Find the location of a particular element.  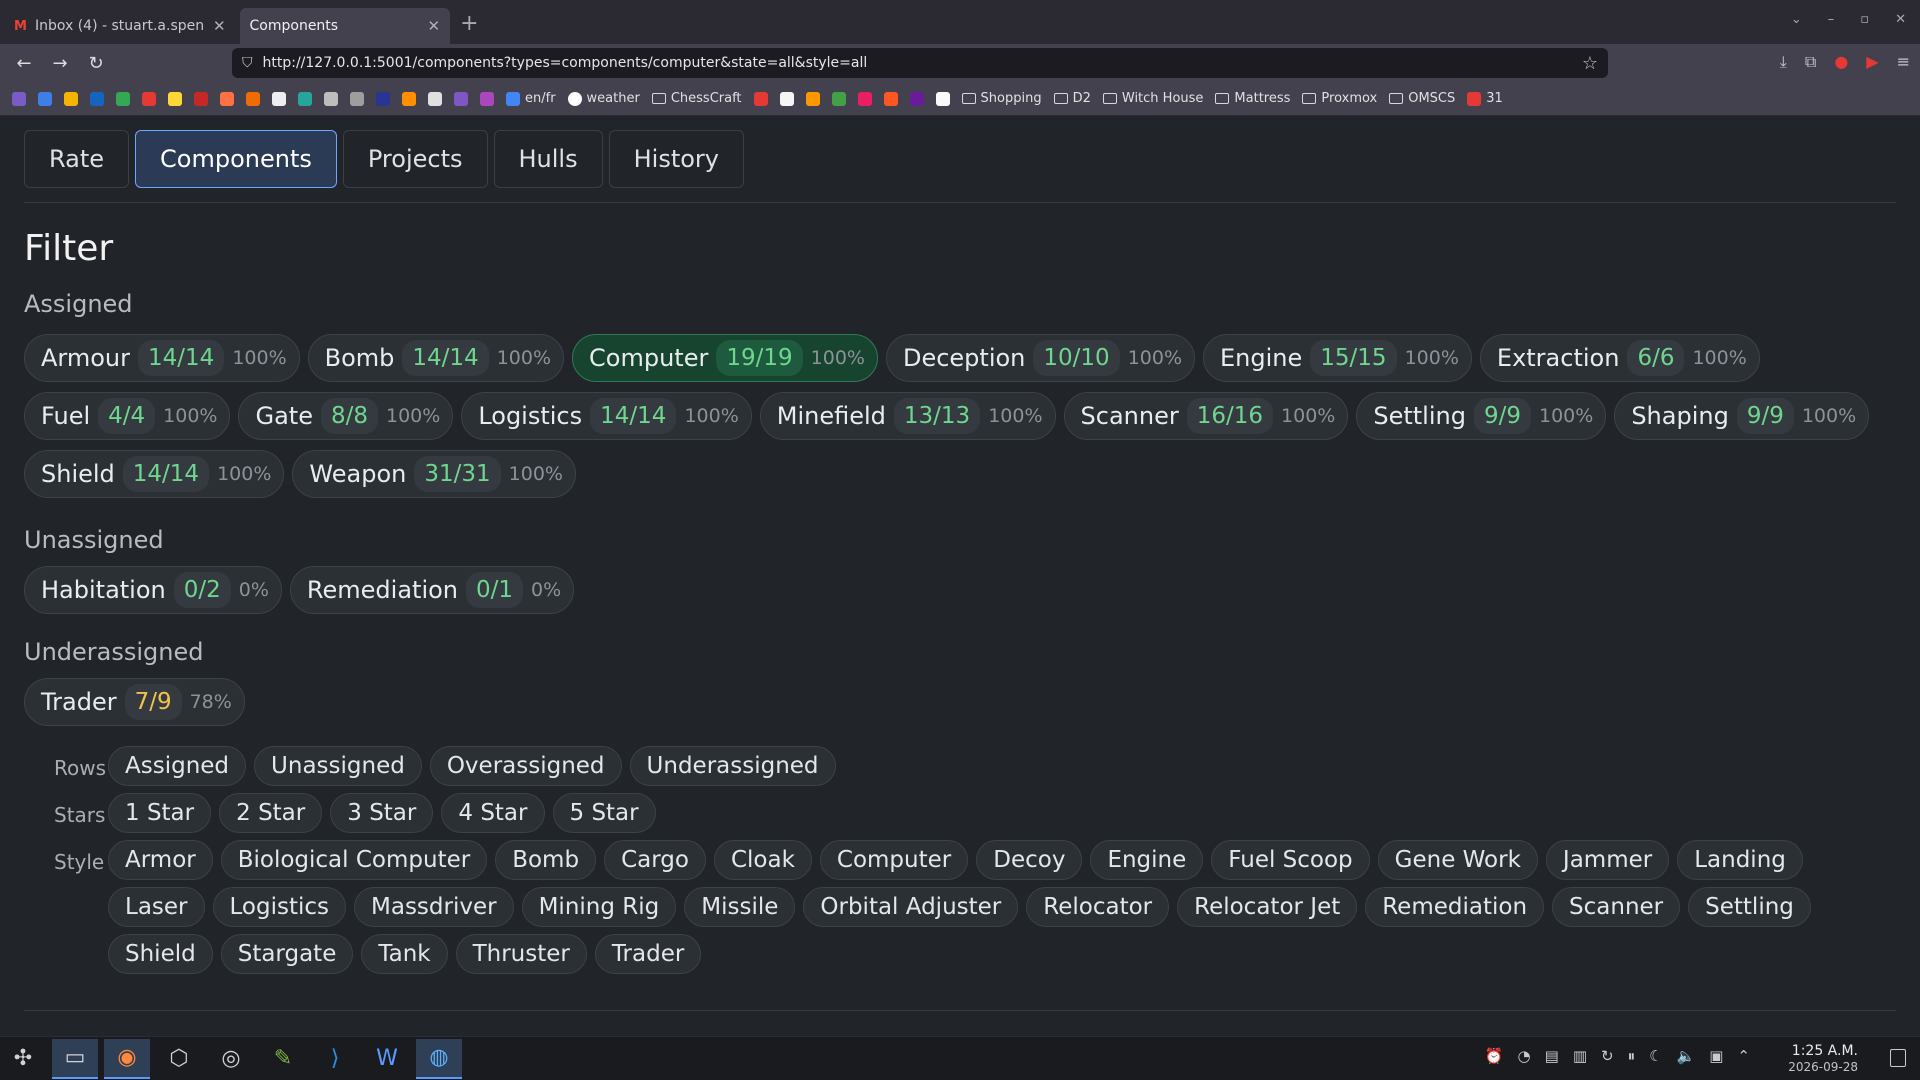

nav-tab-projects: Projects is located at coordinates (415, 159).